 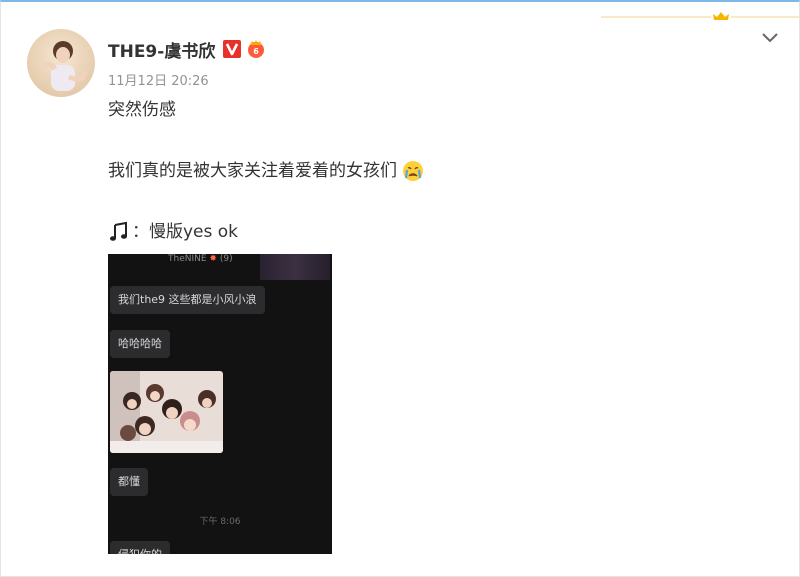 What do you see at coordinates (257, 51) in the screenshot?
I see `svg-text: 6` at bounding box center [257, 51].